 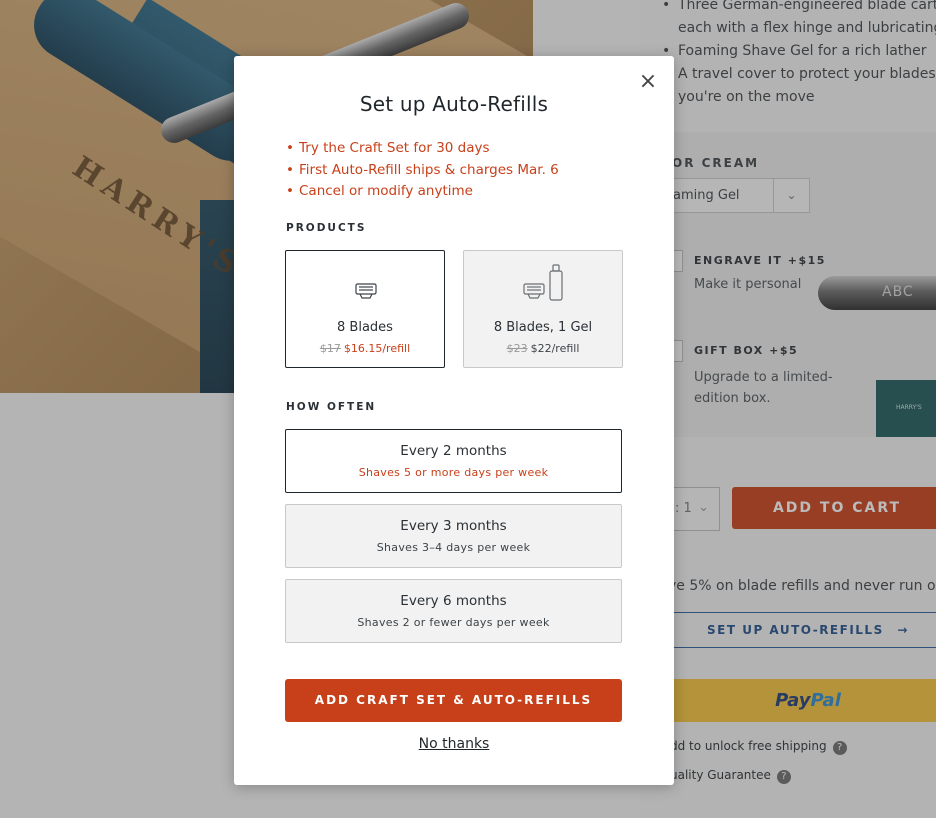 I want to click on benefit-item: First Auto-Refill ships & charges Mar. 6, so click(x=422, y=171).